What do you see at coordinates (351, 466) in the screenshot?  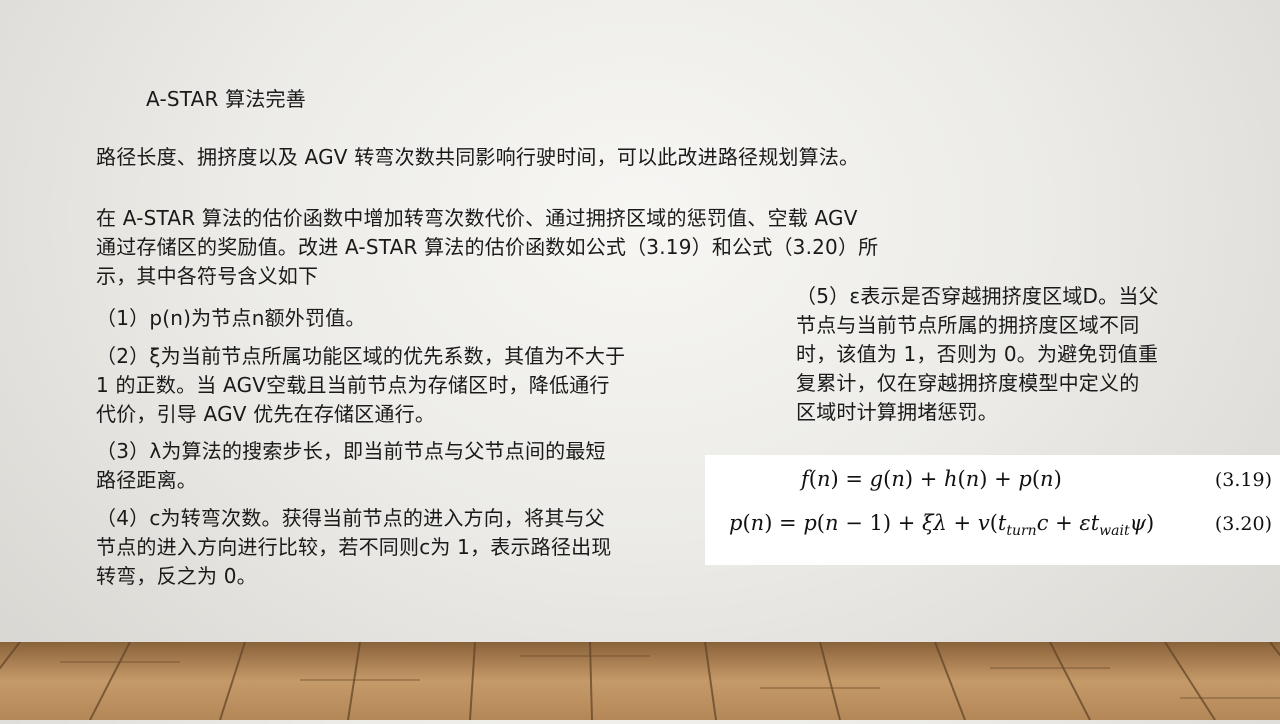 I see `symbol-item-3: （3）λ为算法的搜索步长，即当前节点与父节点间的最短 路径距离。` at bounding box center [351, 466].